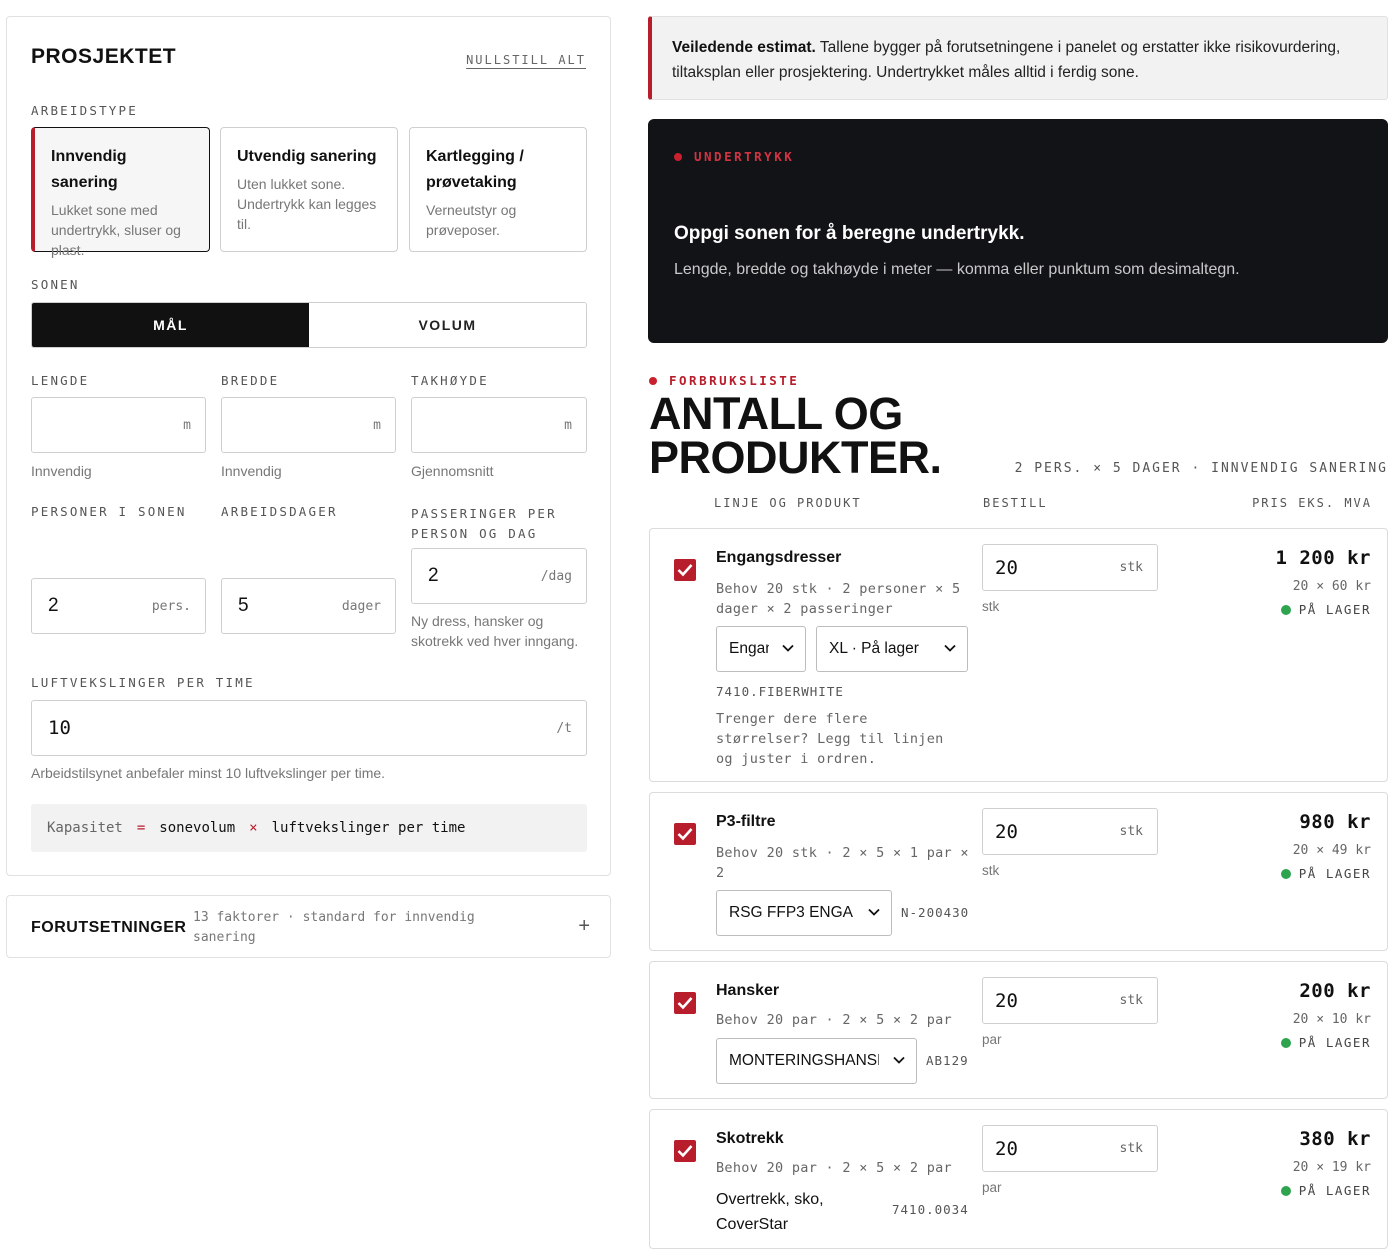  Describe the element at coordinates (834, 1020) in the screenshot. I see `item-need: Behov 20 par · 2 × 5 × 2 par` at that location.